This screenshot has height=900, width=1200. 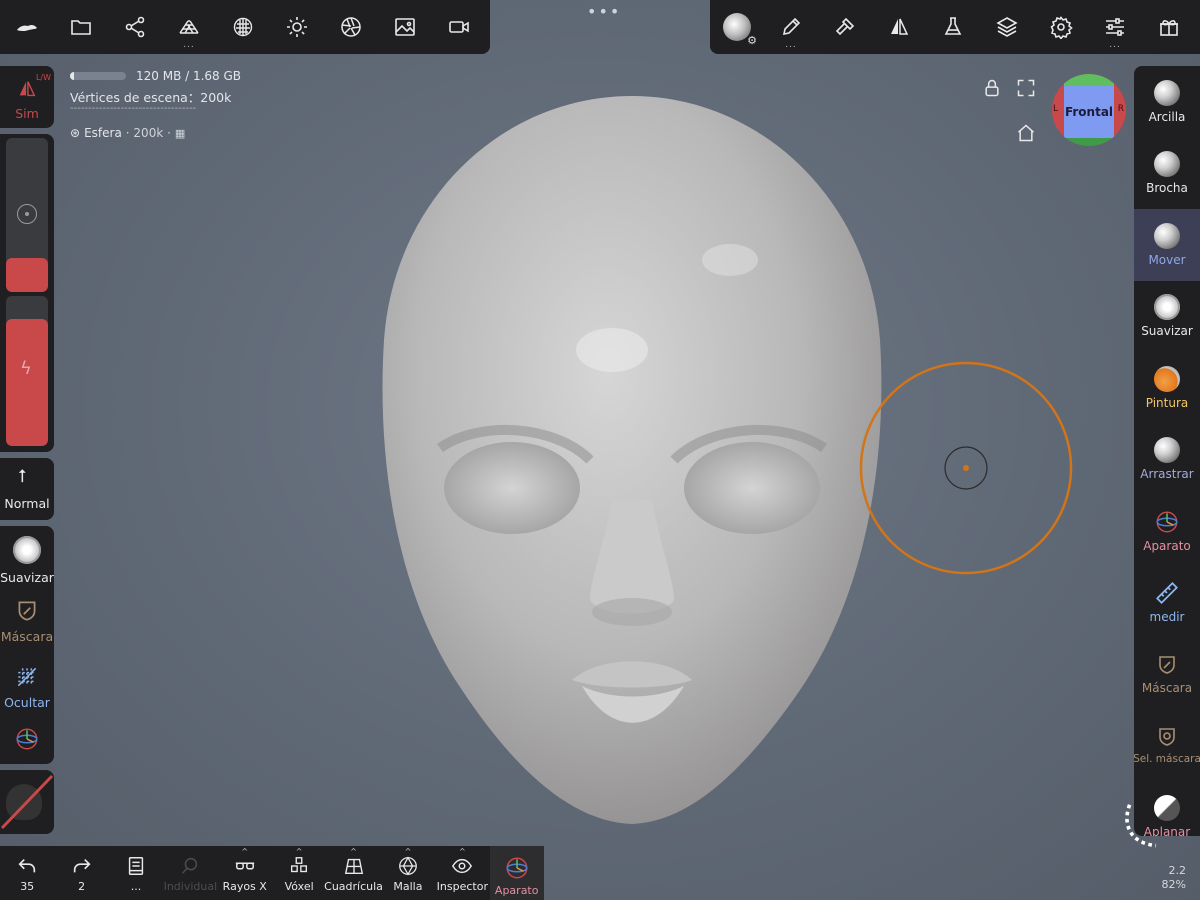 What do you see at coordinates (26, 368) in the screenshot?
I see `lightning-icon: ϟ` at bounding box center [26, 368].